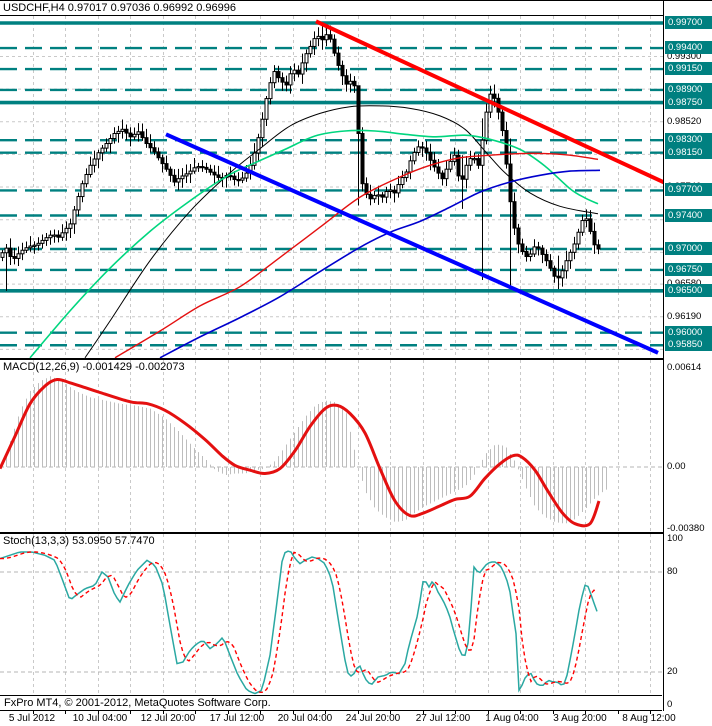 The width and height of the screenshot is (712, 726). What do you see at coordinates (688, 190) in the screenshot?
I see `price-level-badge: 0.97700` at bounding box center [688, 190].